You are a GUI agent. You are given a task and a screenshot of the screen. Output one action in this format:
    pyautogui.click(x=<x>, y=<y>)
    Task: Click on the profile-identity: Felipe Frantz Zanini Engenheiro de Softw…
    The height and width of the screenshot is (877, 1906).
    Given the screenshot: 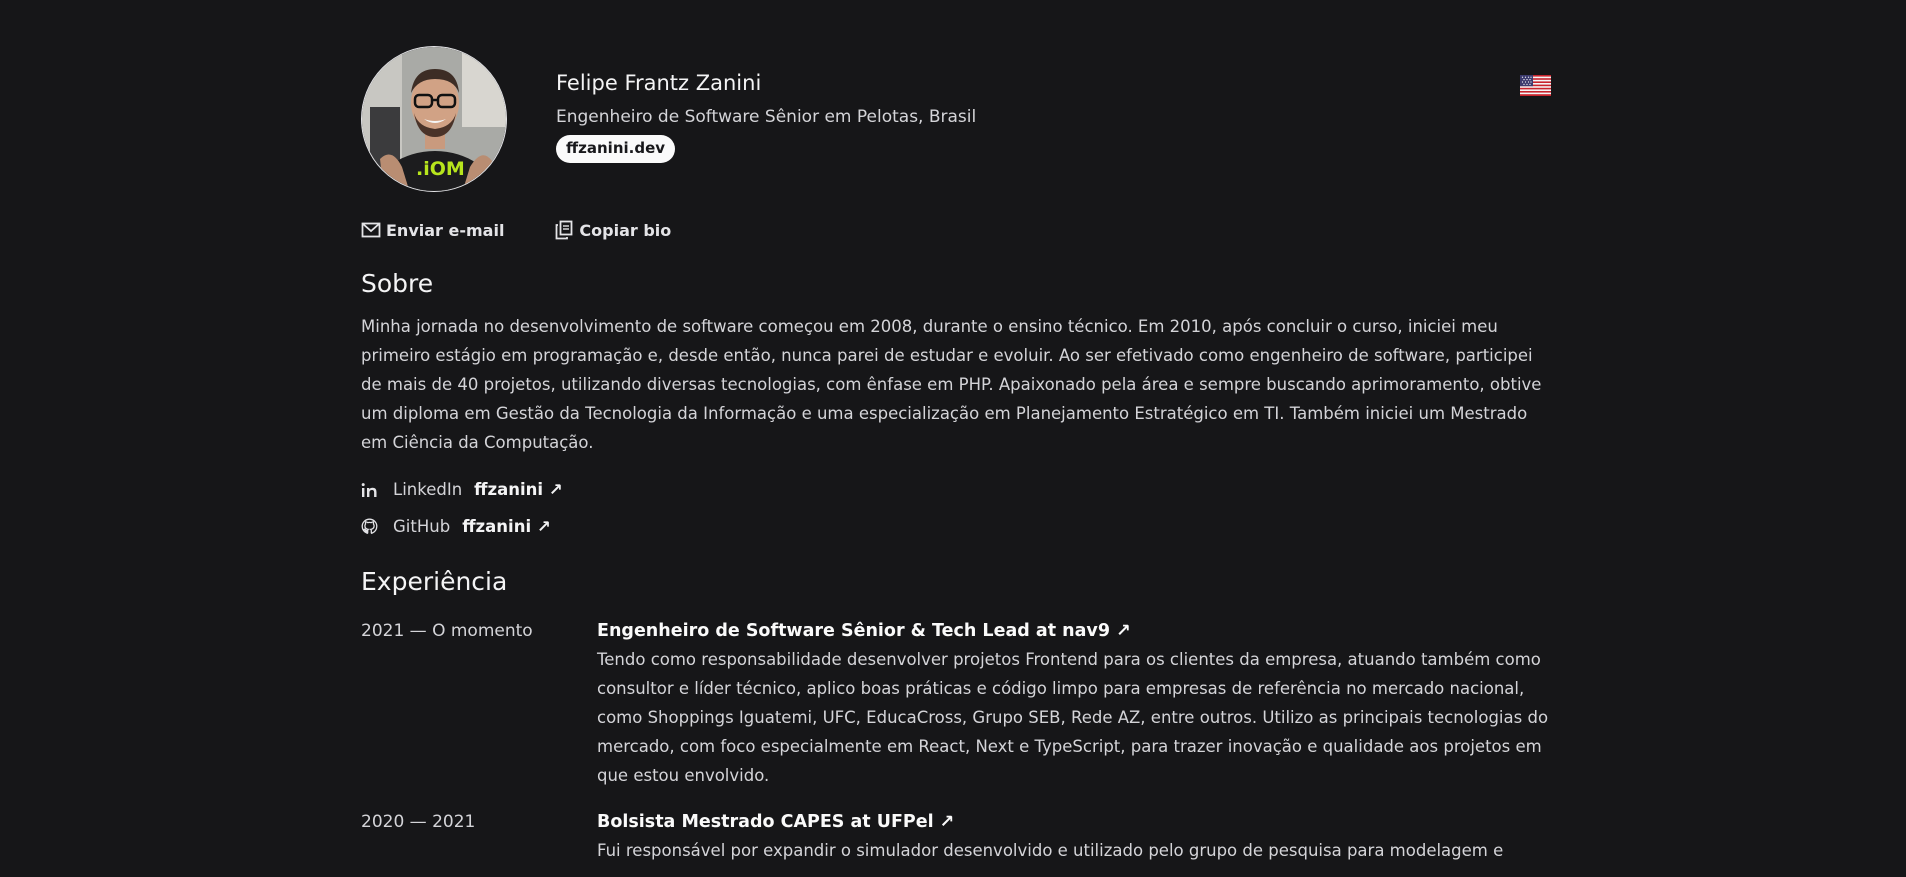 What is the action you would take?
    pyautogui.click(x=766, y=116)
    